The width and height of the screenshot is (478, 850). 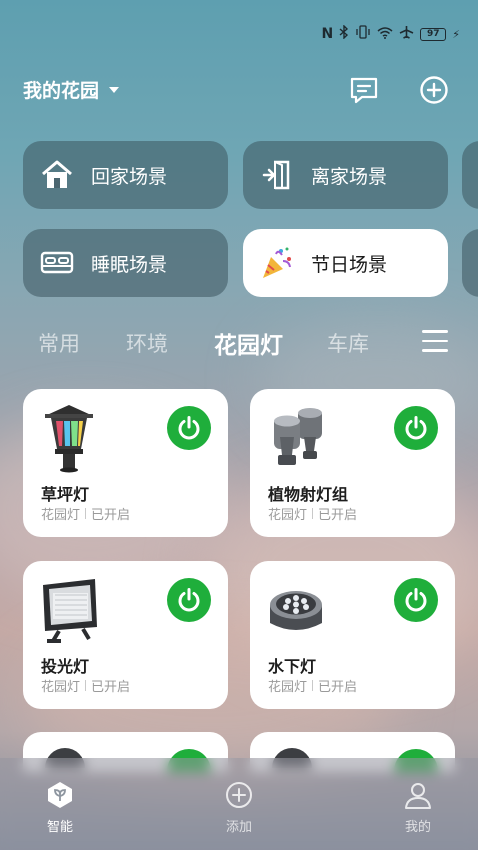 What do you see at coordinates (349, 176) in the screenshot?
I see `scene-label: 离家场景` at bounding box center [349, 176].